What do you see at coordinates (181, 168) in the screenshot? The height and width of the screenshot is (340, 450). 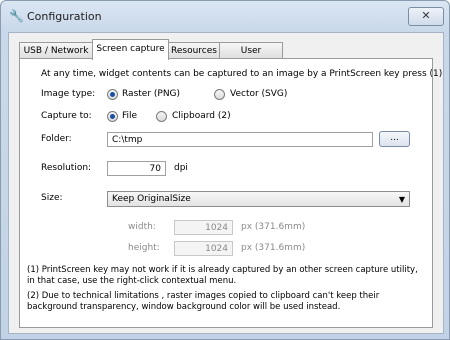 I see `resolution-unit: dpi` at bounding box center [181, 168].